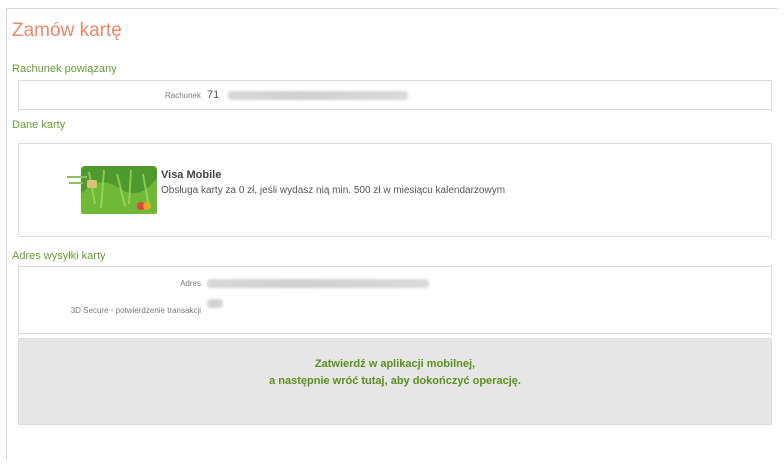 The image size is (784, 464). What do you see at coordinates (64, 69) in the screenshot?
I see `linked-account-section-label: Rachunek powiązany` at bounding box center [64, 69].